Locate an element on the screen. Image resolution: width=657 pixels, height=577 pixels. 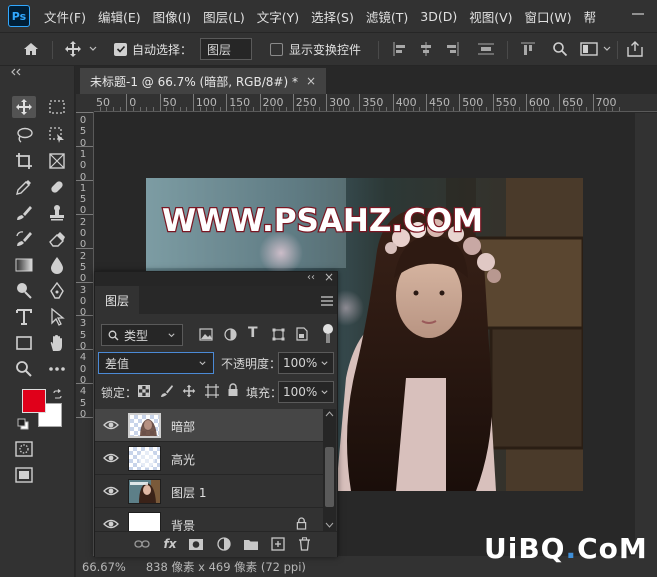
menu-select: 选择(S) is located at coordinates (332, 16).